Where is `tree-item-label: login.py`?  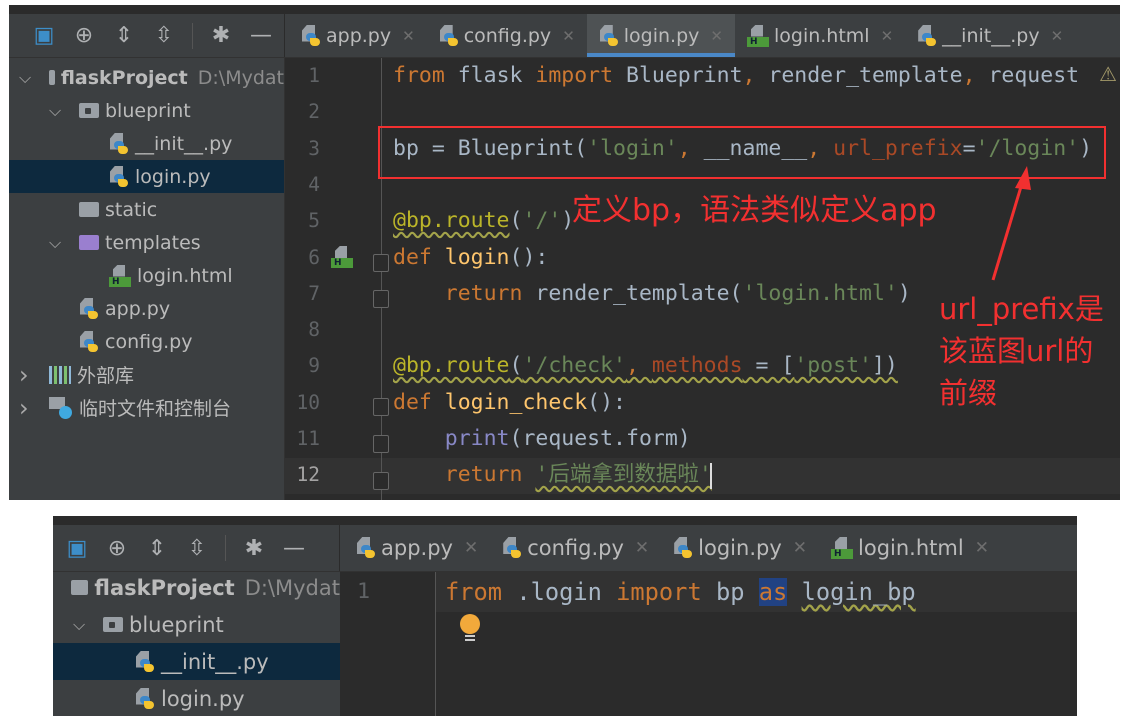
tree-item-label: login.py is located at coordinates (173, 176).